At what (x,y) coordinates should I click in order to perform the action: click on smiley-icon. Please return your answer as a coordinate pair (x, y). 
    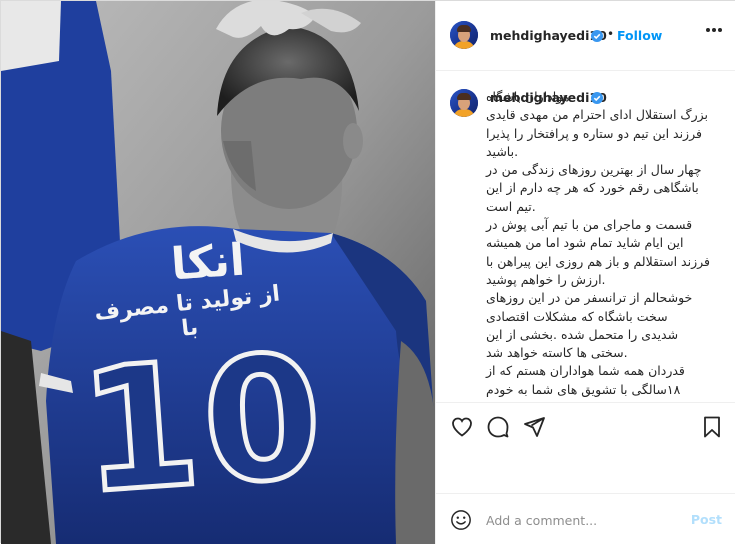
    Looking at the image, I should click on (461, 520).